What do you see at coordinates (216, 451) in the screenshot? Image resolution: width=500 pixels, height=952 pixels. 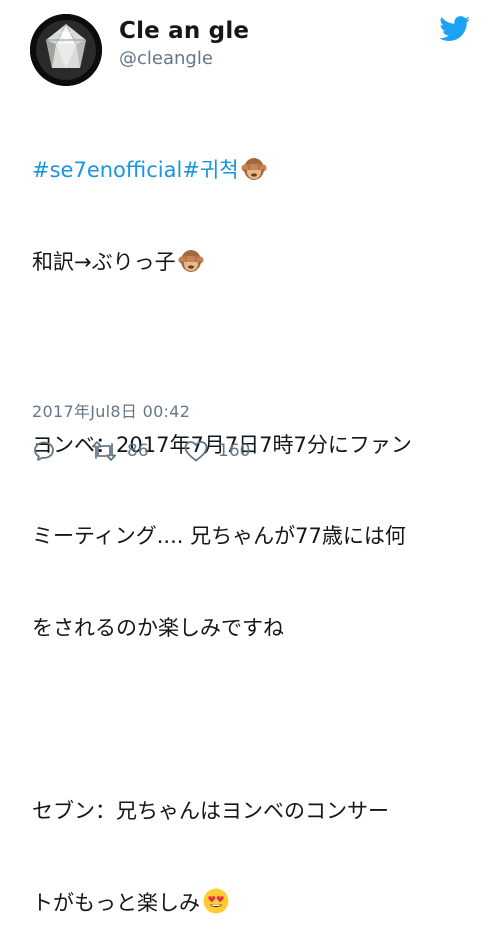 I see `like-button: 160` at bounding box center [216, 451].